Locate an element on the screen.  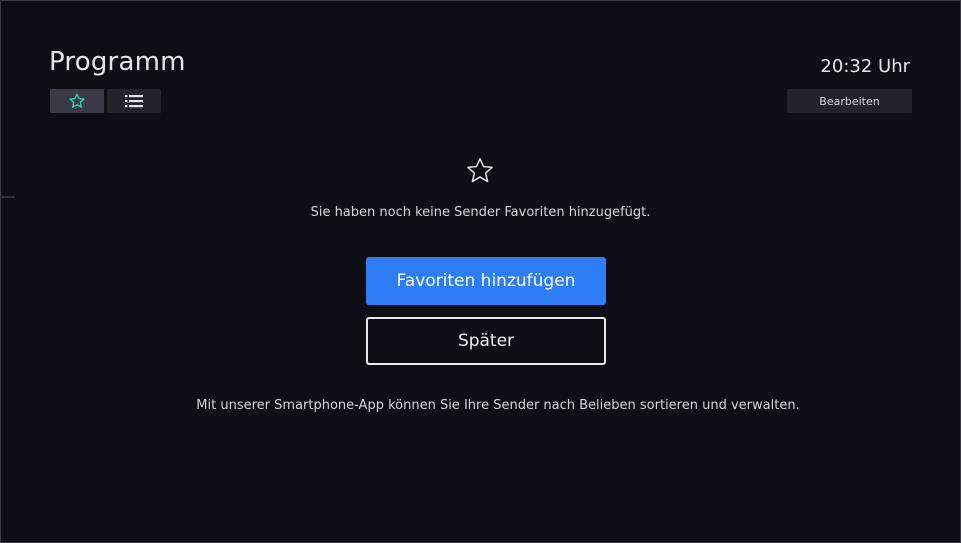
star-outline-icon is located at coordinates (480, 170).